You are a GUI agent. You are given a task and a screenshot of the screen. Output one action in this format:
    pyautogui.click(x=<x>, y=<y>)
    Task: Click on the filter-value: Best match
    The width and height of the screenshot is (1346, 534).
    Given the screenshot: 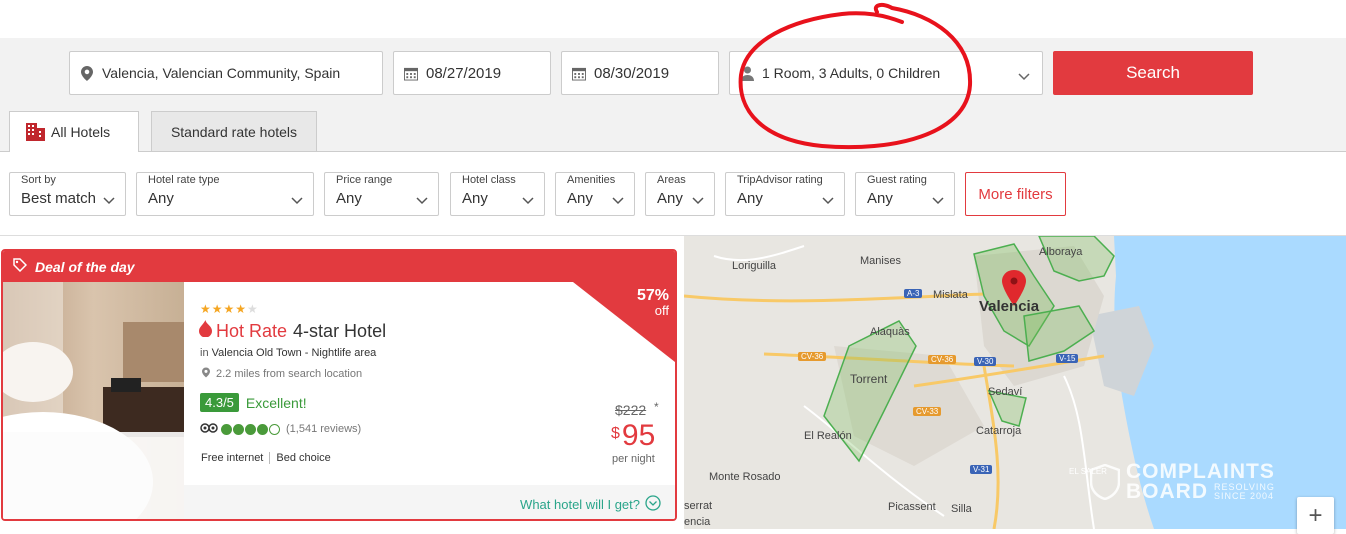 What is the action you would take?
    pyautogui.click(x=59, y=198)
    